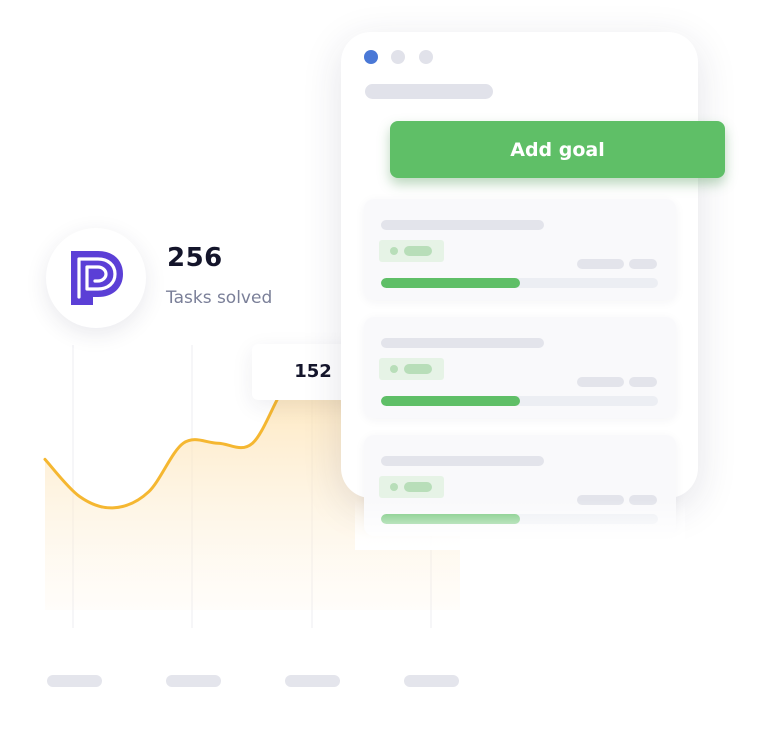 The height and width of the screenshot is (736, 771). I want to click on brand-logo, so click(96, 278).